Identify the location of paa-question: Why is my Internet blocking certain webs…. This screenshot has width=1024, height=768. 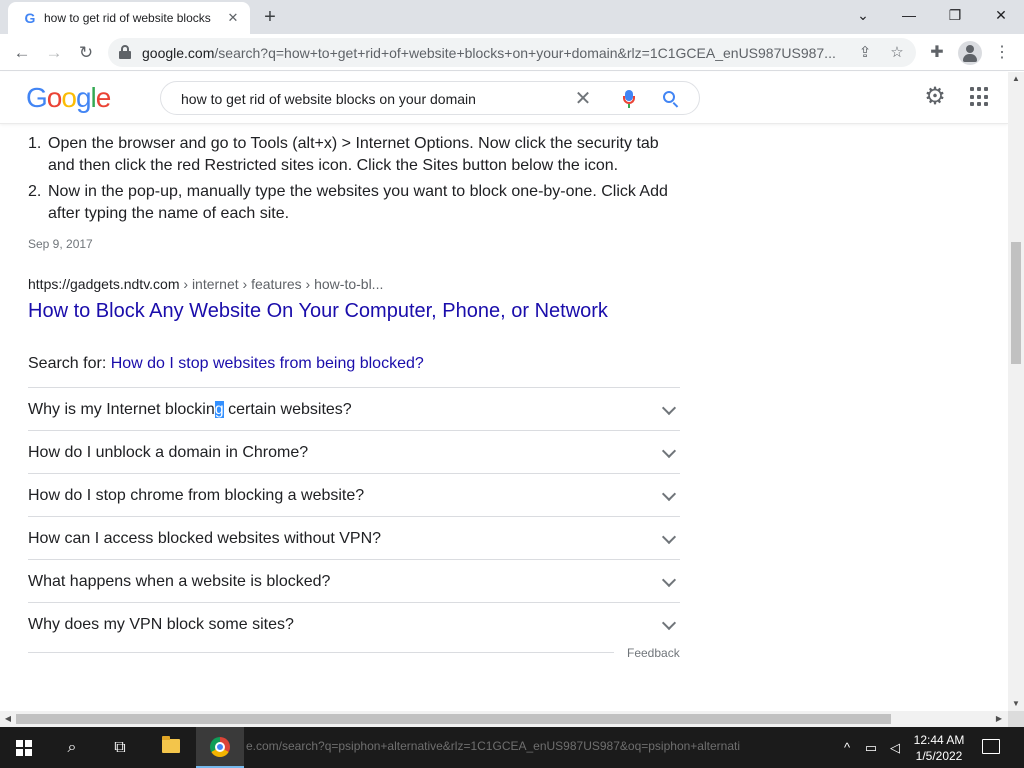
(190, 410).